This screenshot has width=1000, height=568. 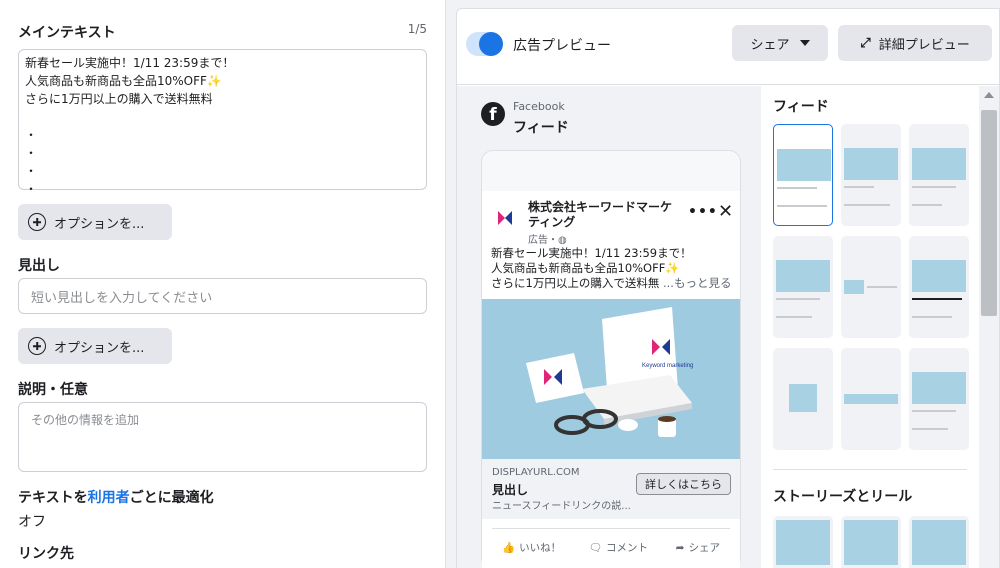 What do you see at coordinates (703, 212) in the screenshot?
I see `more-options-icon: •••` at bounding box center [703, 212].